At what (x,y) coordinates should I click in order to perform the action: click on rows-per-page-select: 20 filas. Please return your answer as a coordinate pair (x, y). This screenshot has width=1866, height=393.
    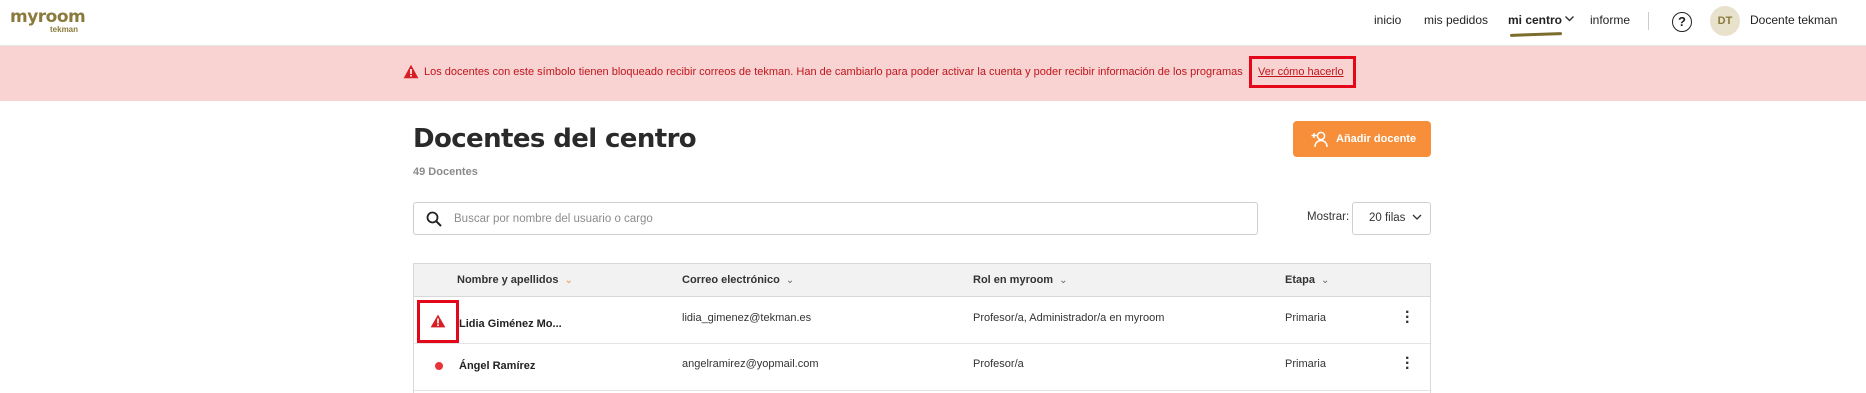
    Looking at the image, I should click on (1391, 218).